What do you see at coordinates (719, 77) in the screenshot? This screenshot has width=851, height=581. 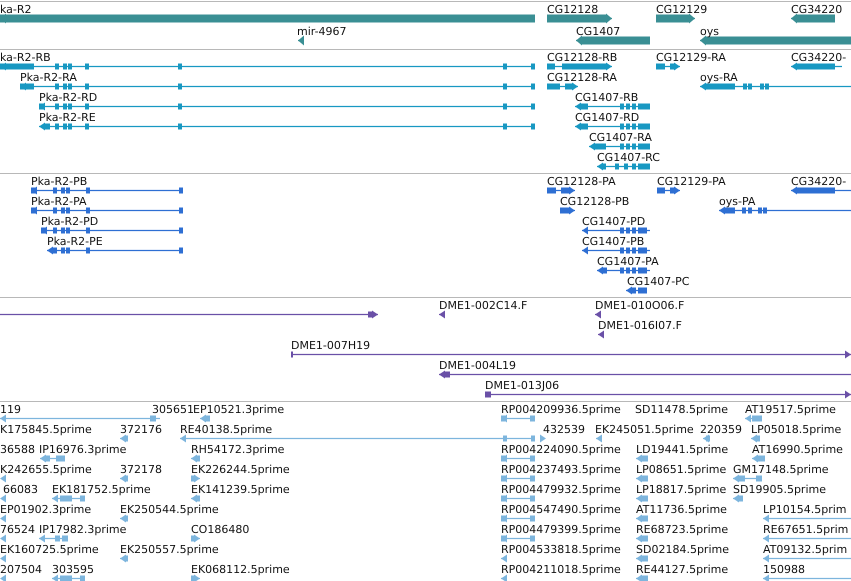 I see `feature-label: oys-RA` at bounding box center [719, 77].